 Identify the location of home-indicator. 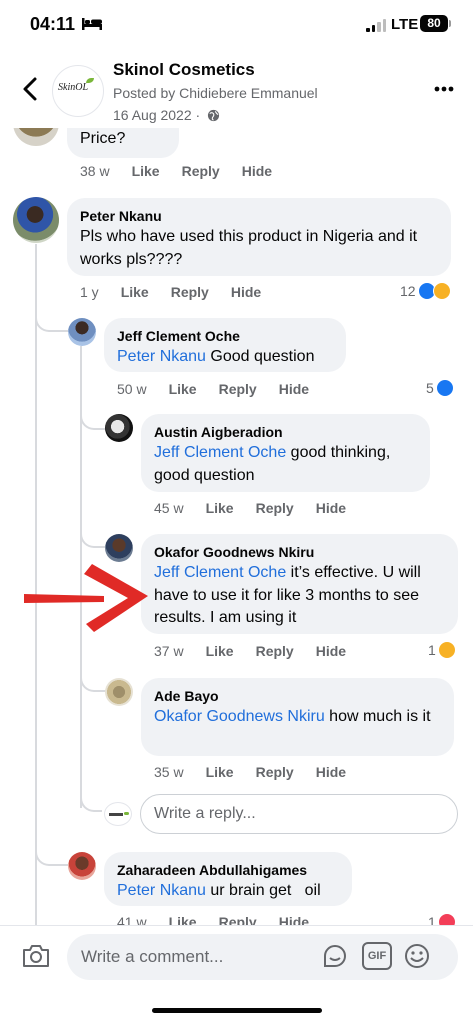
(237, 1010).